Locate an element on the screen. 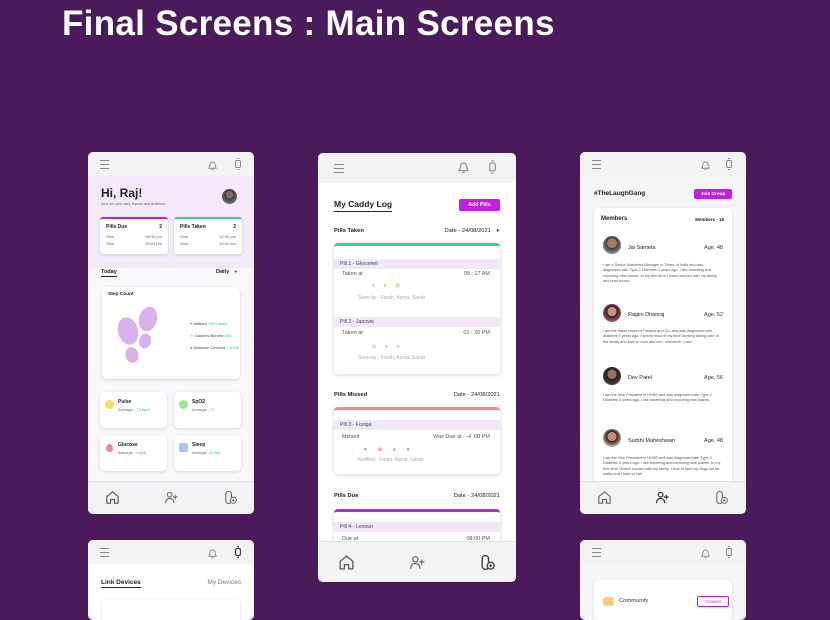 The width and height of the screenshot is (830, 620). bottom-nav is located at coordinates (663, 497).